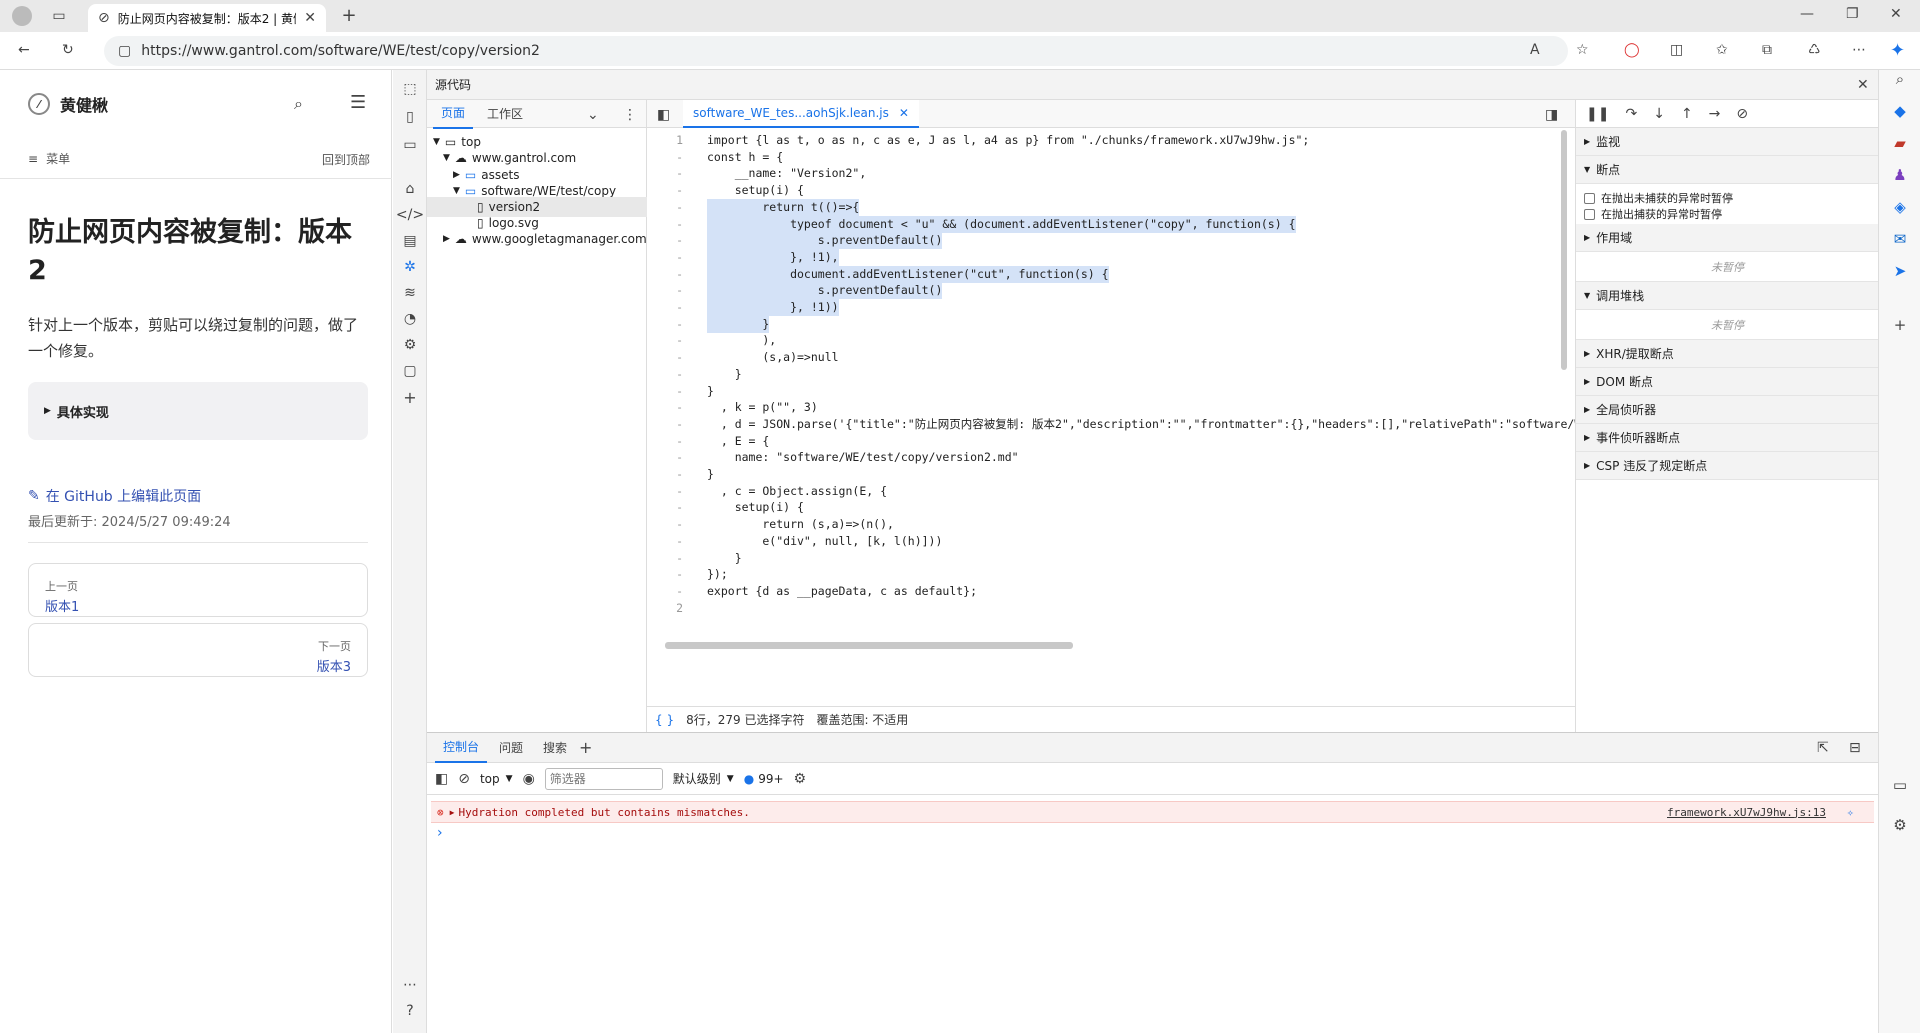 The height and width of the screenshot is (1033, 1920). Describe the element at coordinates (1823, 748) in the screenshot. I see `undock-drawer-icon: ⇱` at that location.